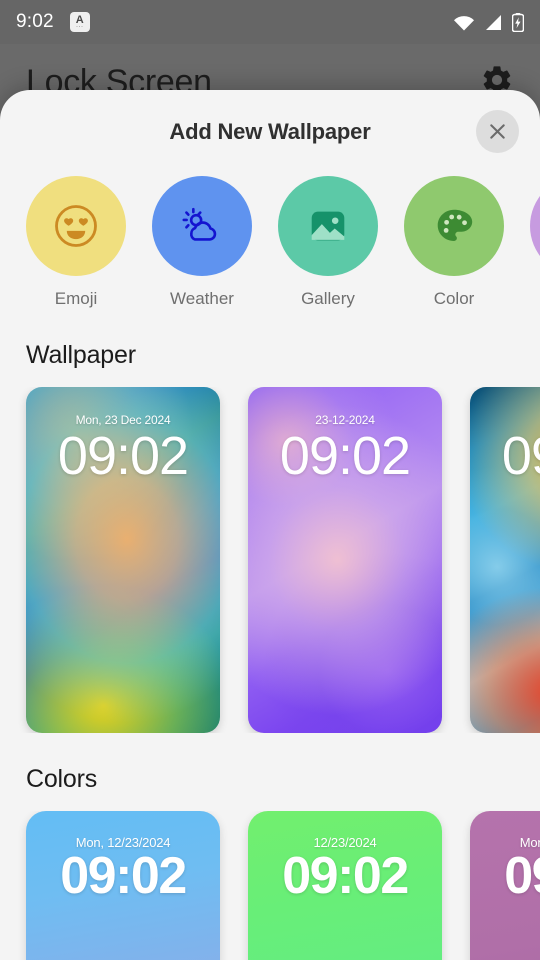 Image resolution: width=540 pixels, height=960 pixels. I want to click on sheet-header: Add New Wallpaper, so click(270, 132).